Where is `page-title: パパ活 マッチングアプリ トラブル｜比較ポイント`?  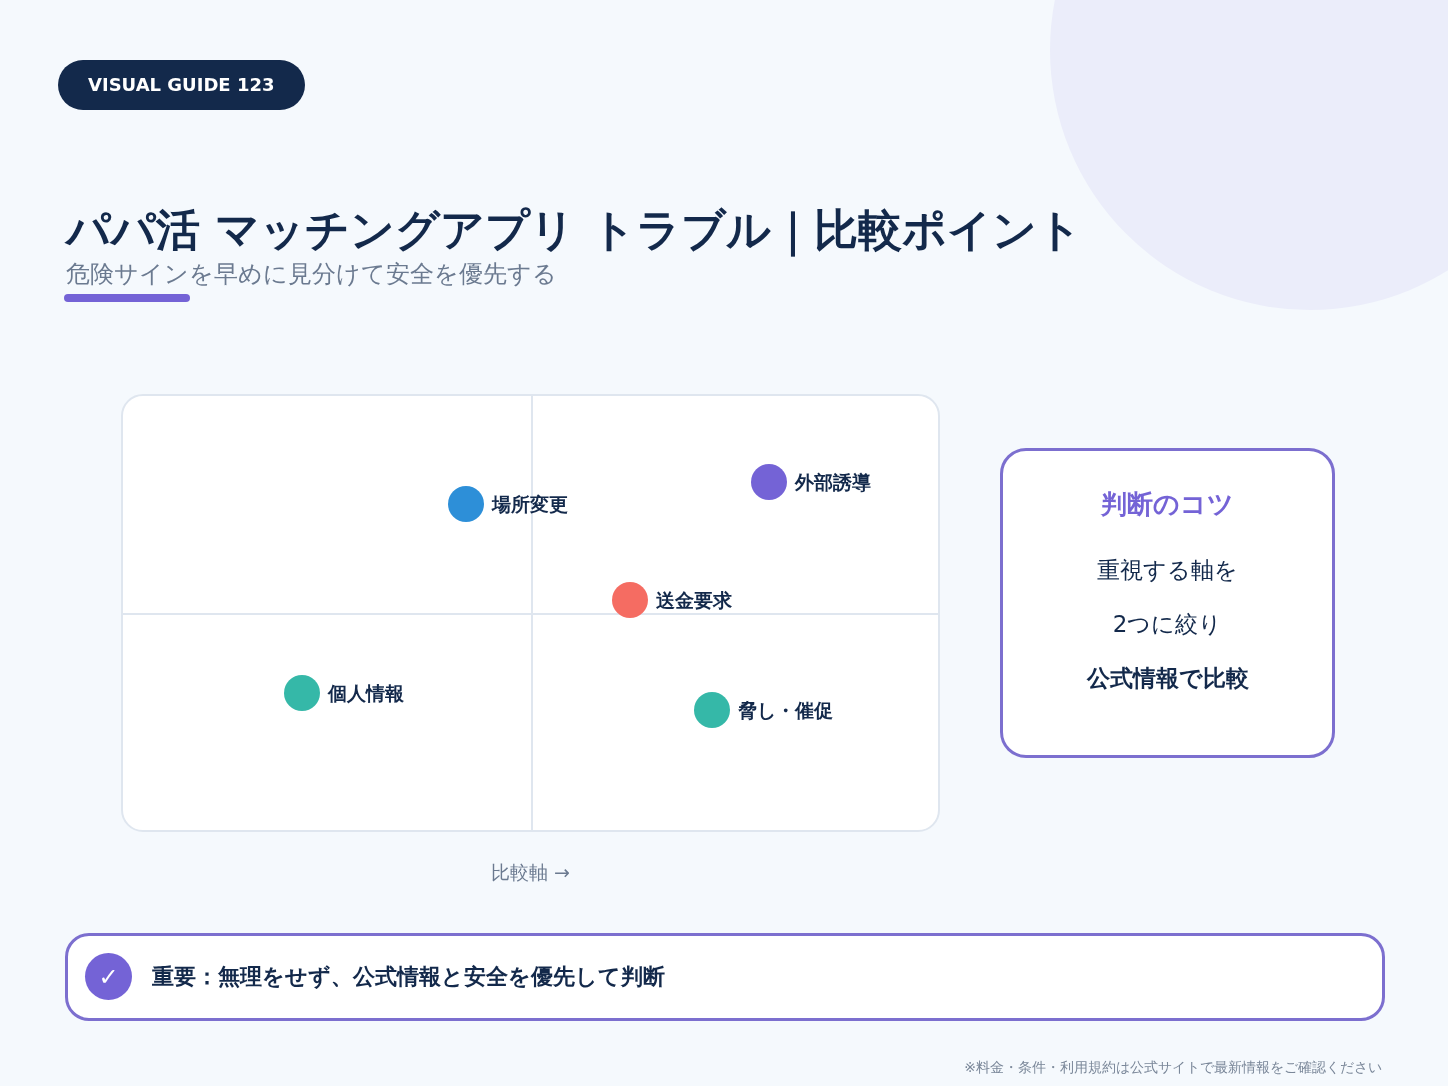 page-title: パパ活 マッチングアプリ トラブル｜比較ポイント is located at coordinates (574, 230).